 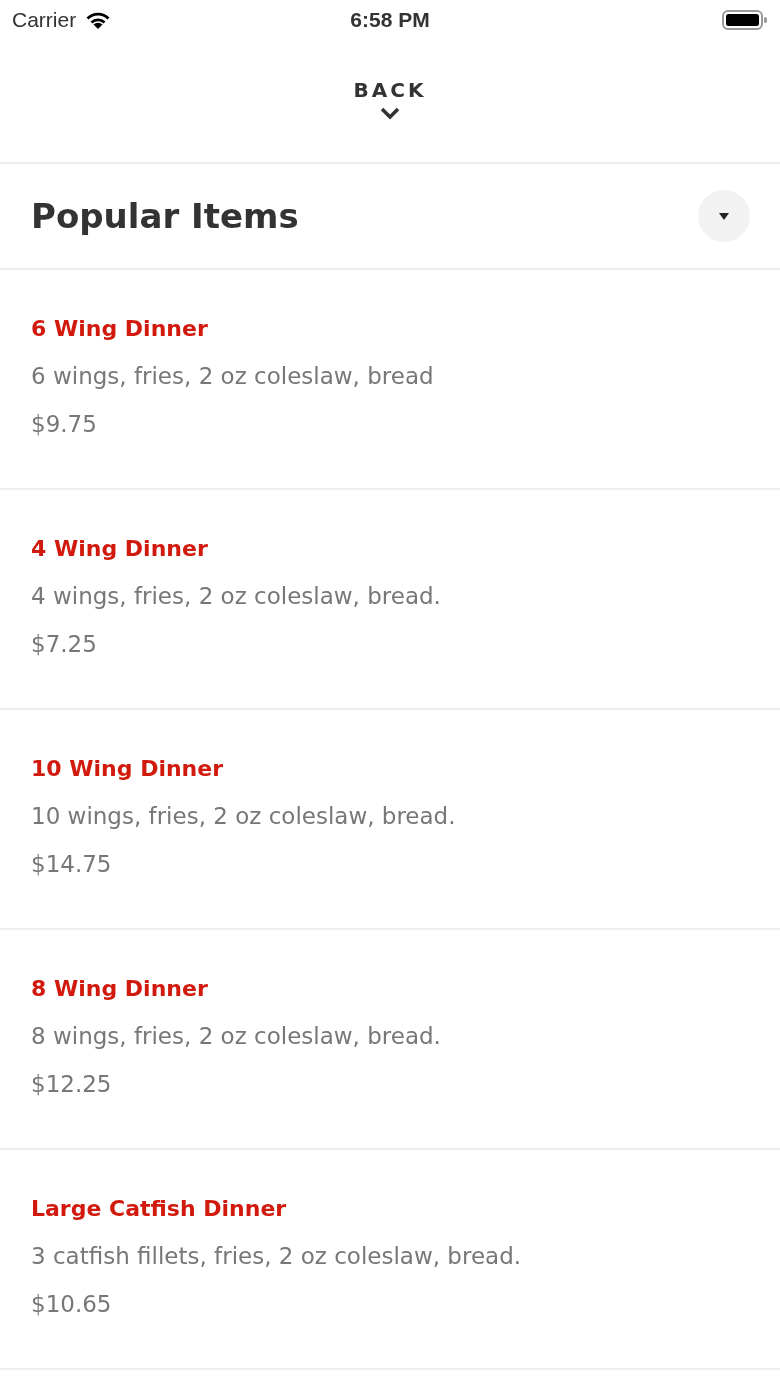 I want to click on item-price: $12.25, so click(x=72, y=1084).